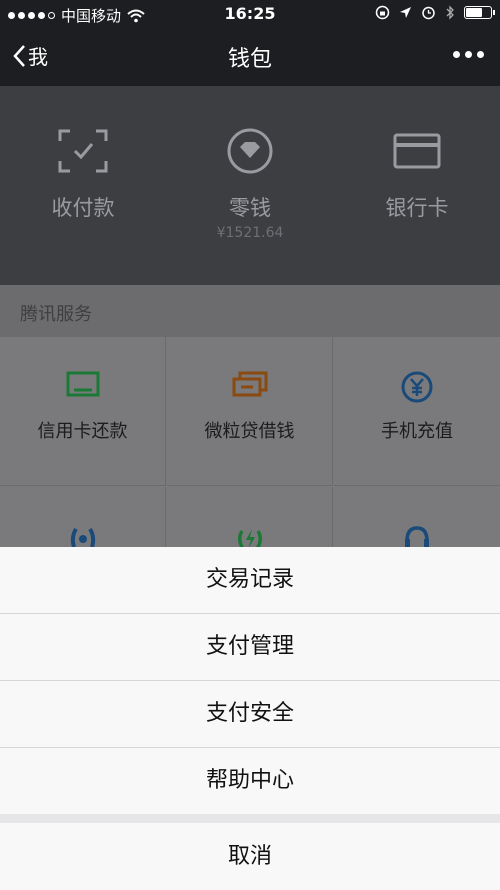 This screenshot has width=500, height=890. What do you see at coordinates (83, 208) in the screenshot?
I see `wallet-item-label: 收付款` at bounding box center [83, 208].